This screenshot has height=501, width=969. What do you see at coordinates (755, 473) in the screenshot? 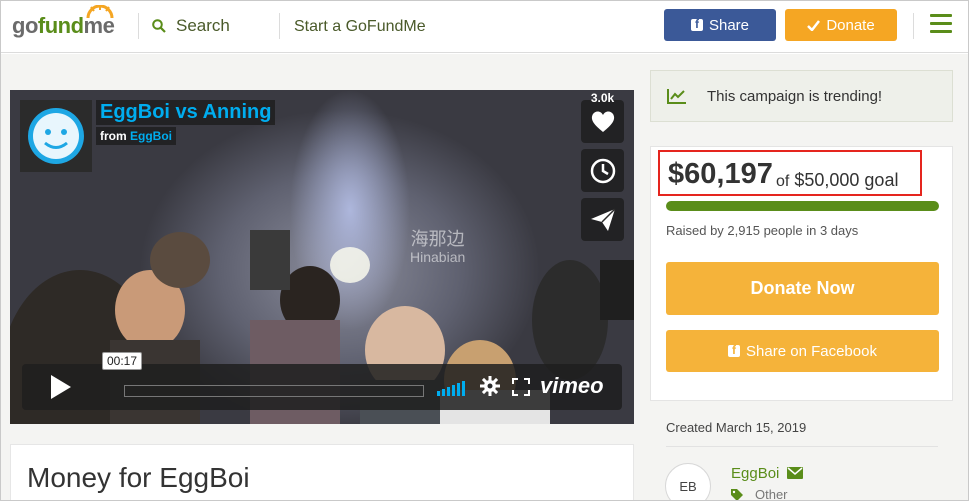
I see `organizer-name: EggBoi` at bounding box center [755, 473].